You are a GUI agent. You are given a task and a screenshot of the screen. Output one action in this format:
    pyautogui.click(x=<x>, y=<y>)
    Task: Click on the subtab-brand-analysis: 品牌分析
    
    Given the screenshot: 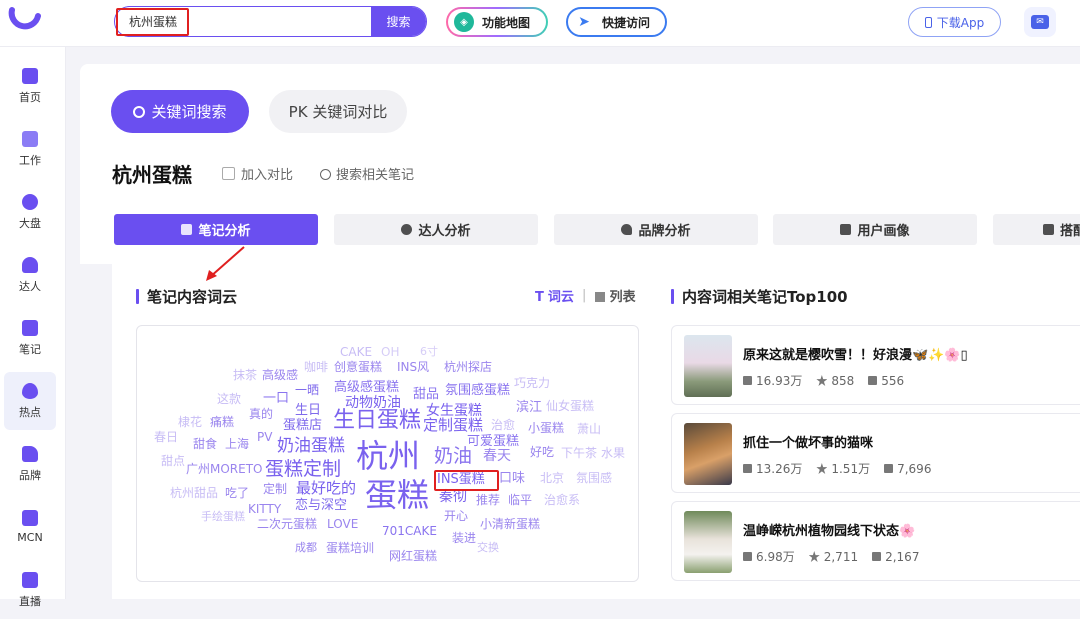 What is the action you would take?
    pyautogui.click(x=656, y=229)
    